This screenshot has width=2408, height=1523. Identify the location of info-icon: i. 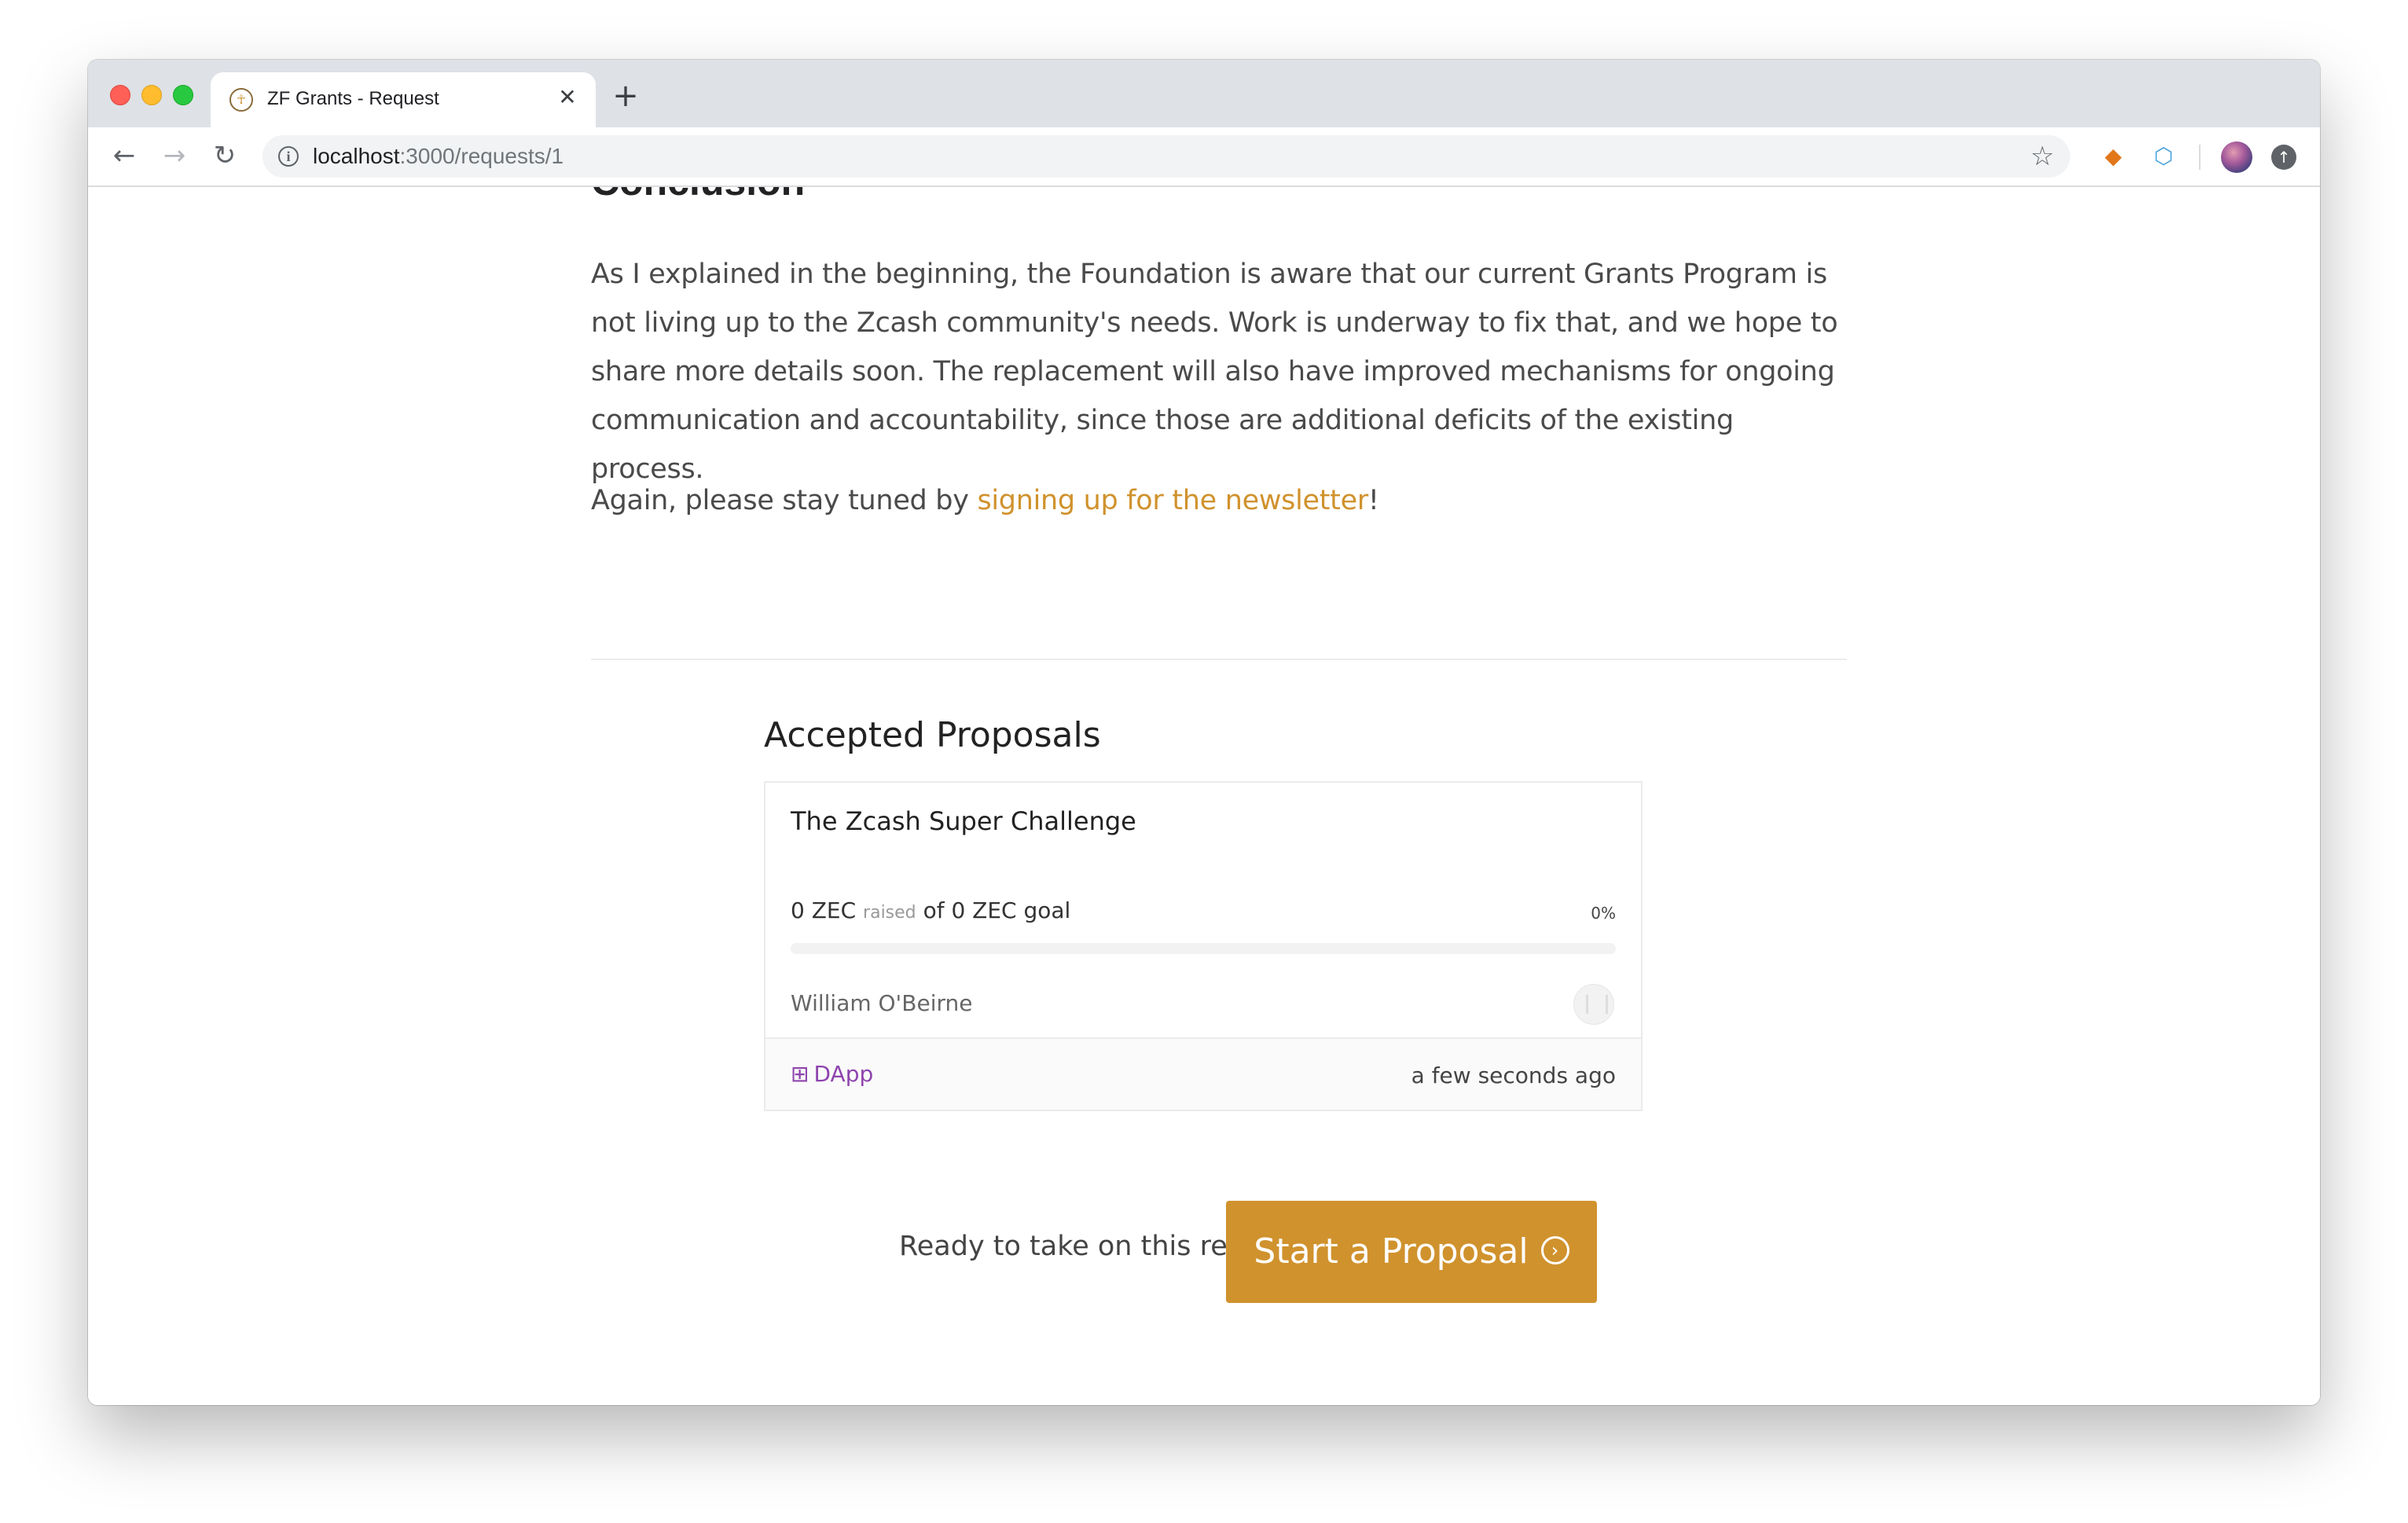
(288, 156).